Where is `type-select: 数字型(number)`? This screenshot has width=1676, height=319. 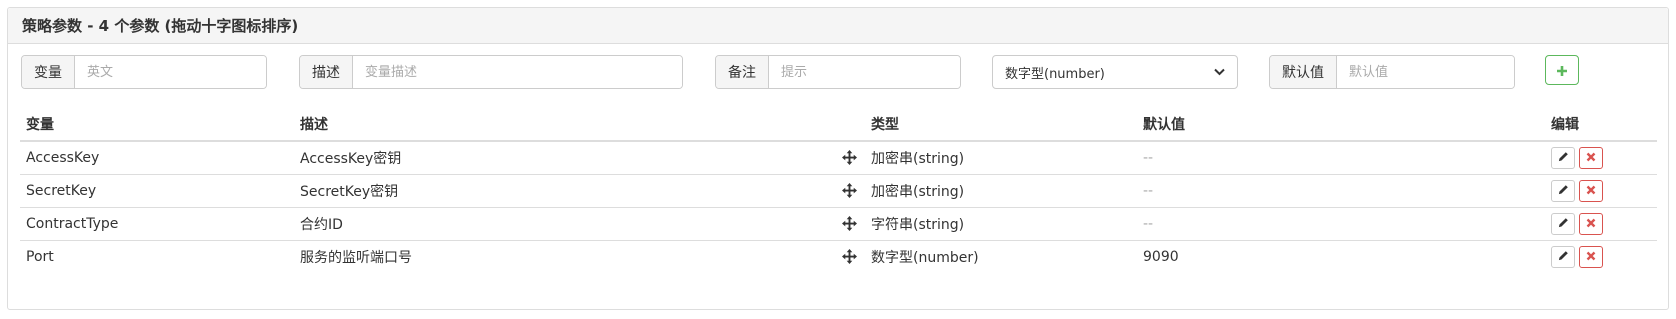
type-select: 数字型(number) is located at coordinates (1115, 72).